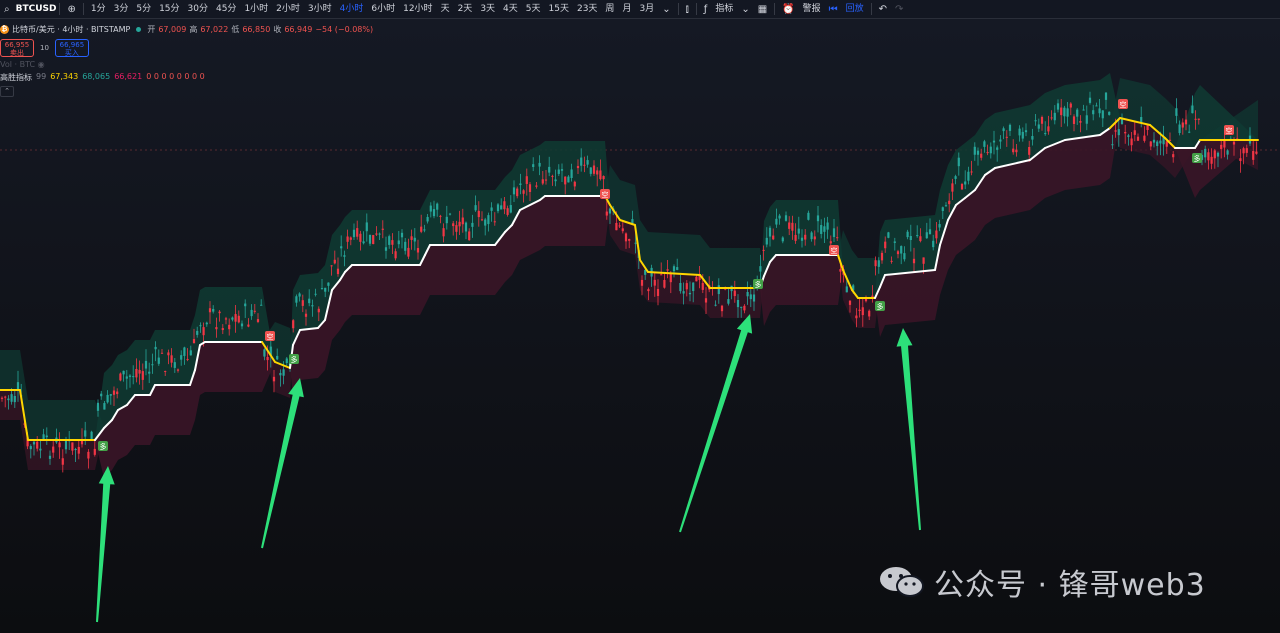 The width and height of the screenshot is (1280, 633). Describe the element at coordinates (143, 9) in the screenshot. I see `interval-2: 5分` at that location.